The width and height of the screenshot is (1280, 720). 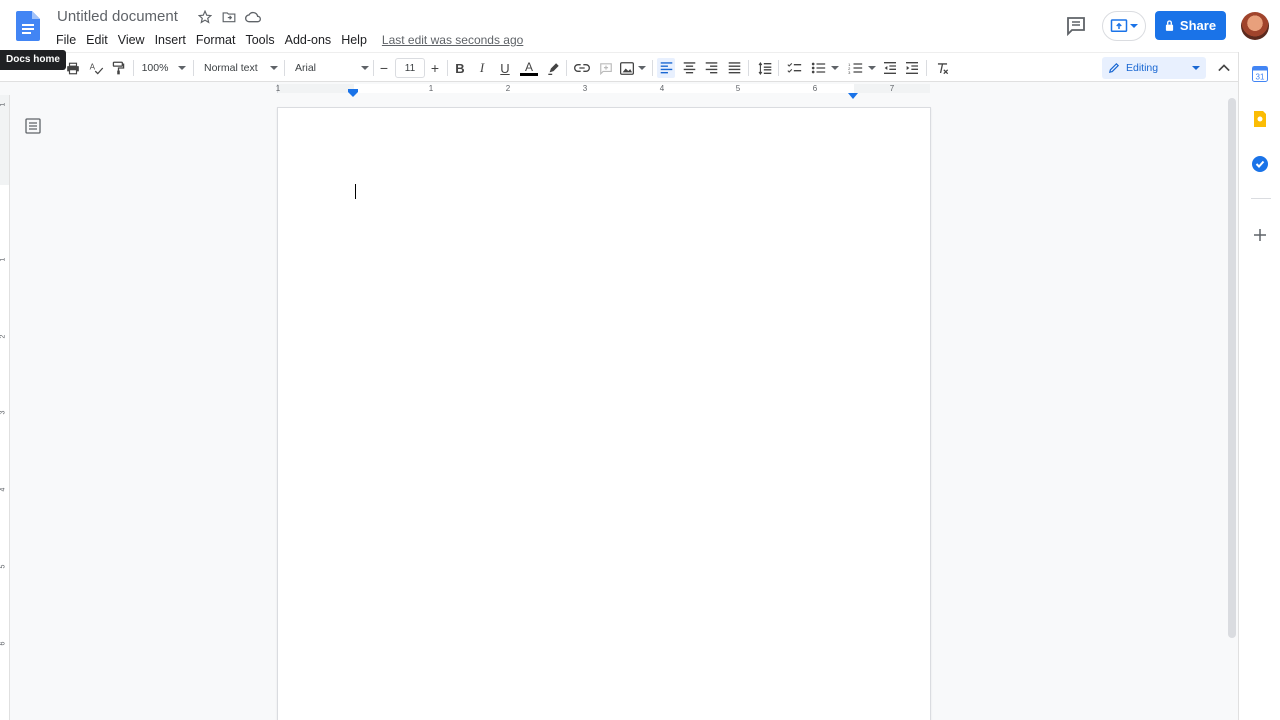 I want to click on docs-logo-icon, so click(x=28, y=26).